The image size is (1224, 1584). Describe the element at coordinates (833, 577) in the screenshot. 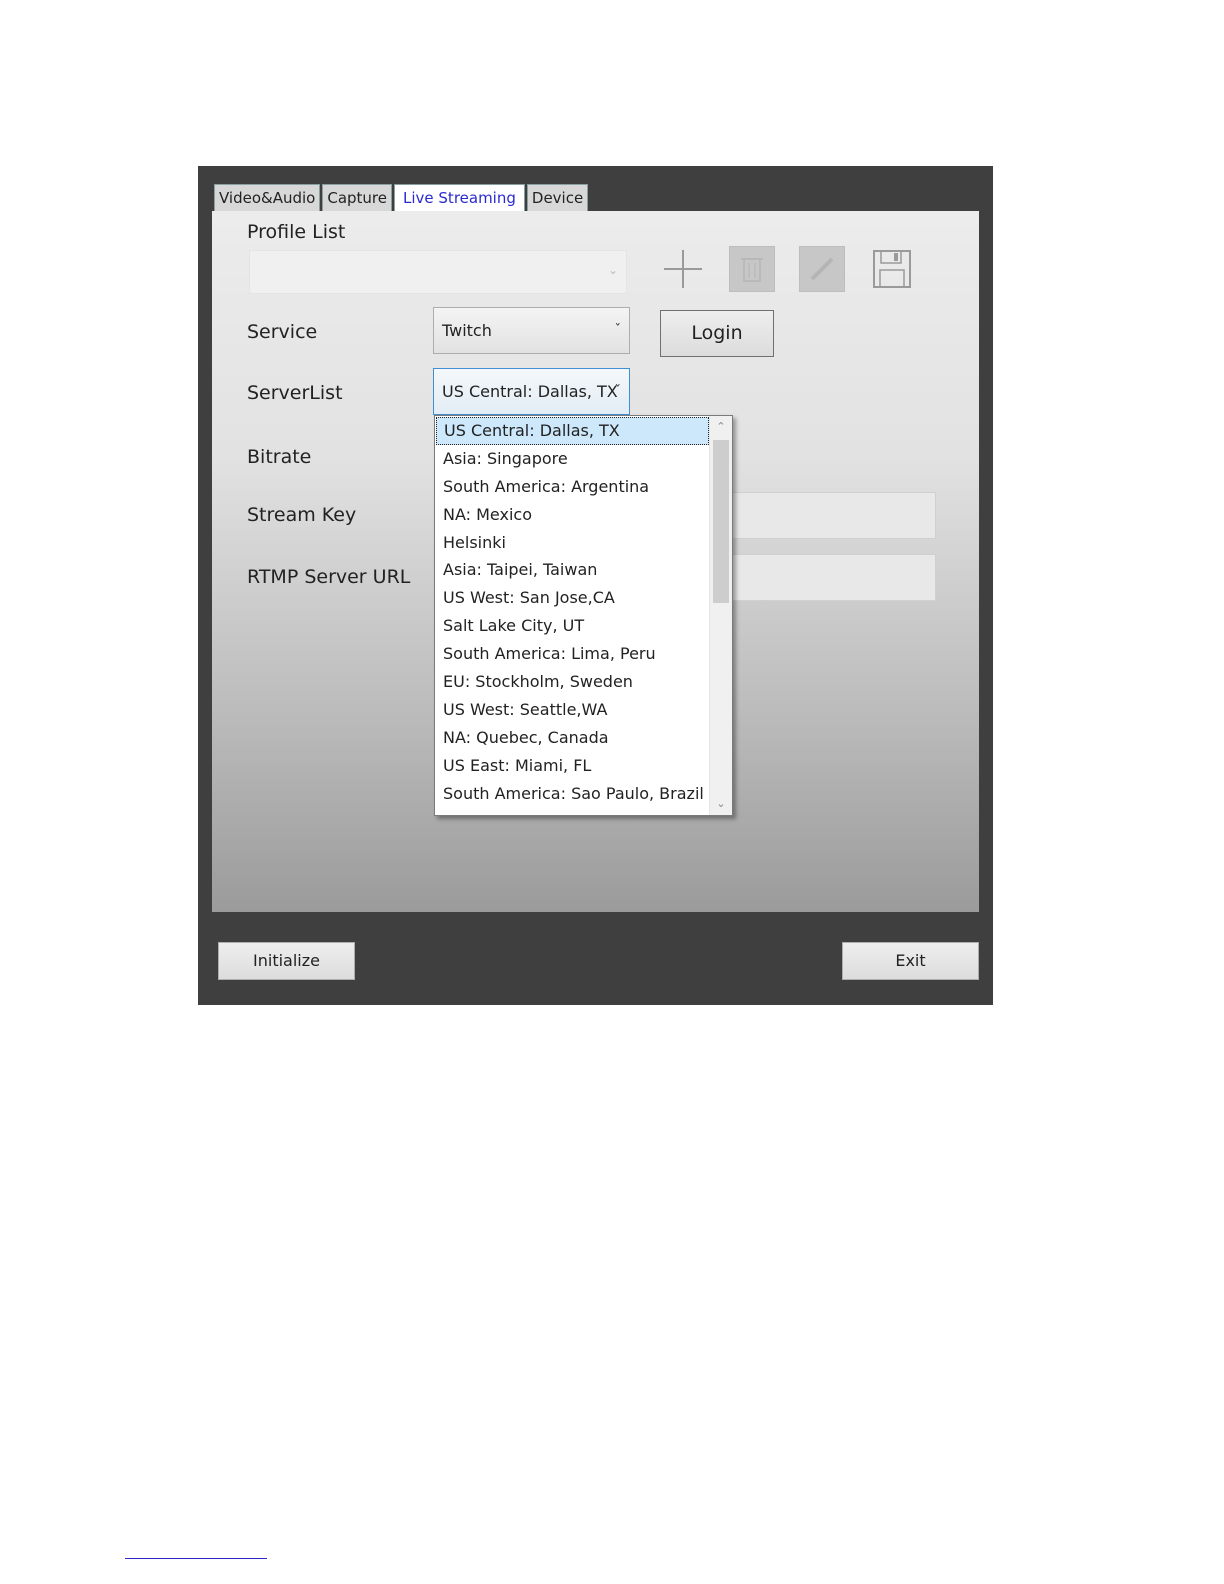

I see `rtmp-server-url-input` at that location.